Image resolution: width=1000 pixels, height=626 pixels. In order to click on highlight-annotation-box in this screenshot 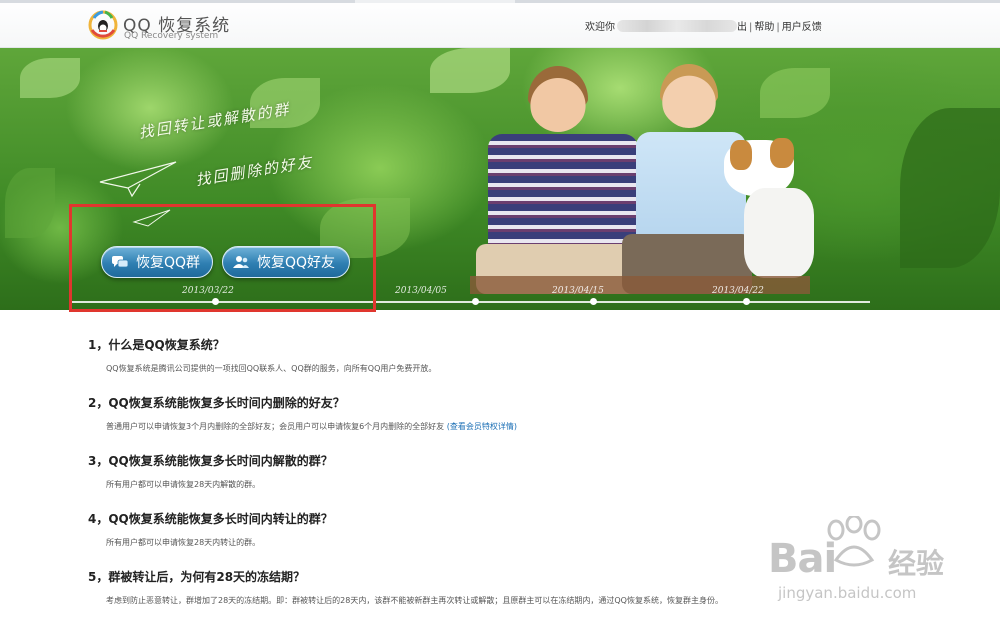, I will do `click(222, 258)`.